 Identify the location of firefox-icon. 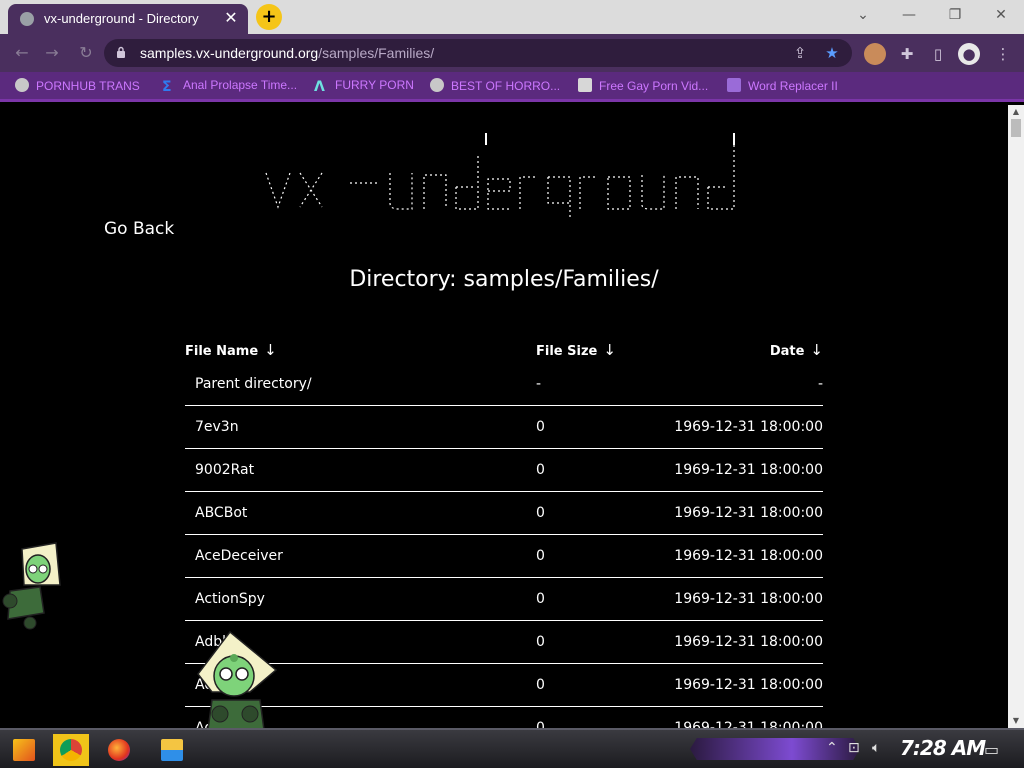
(119, 750).